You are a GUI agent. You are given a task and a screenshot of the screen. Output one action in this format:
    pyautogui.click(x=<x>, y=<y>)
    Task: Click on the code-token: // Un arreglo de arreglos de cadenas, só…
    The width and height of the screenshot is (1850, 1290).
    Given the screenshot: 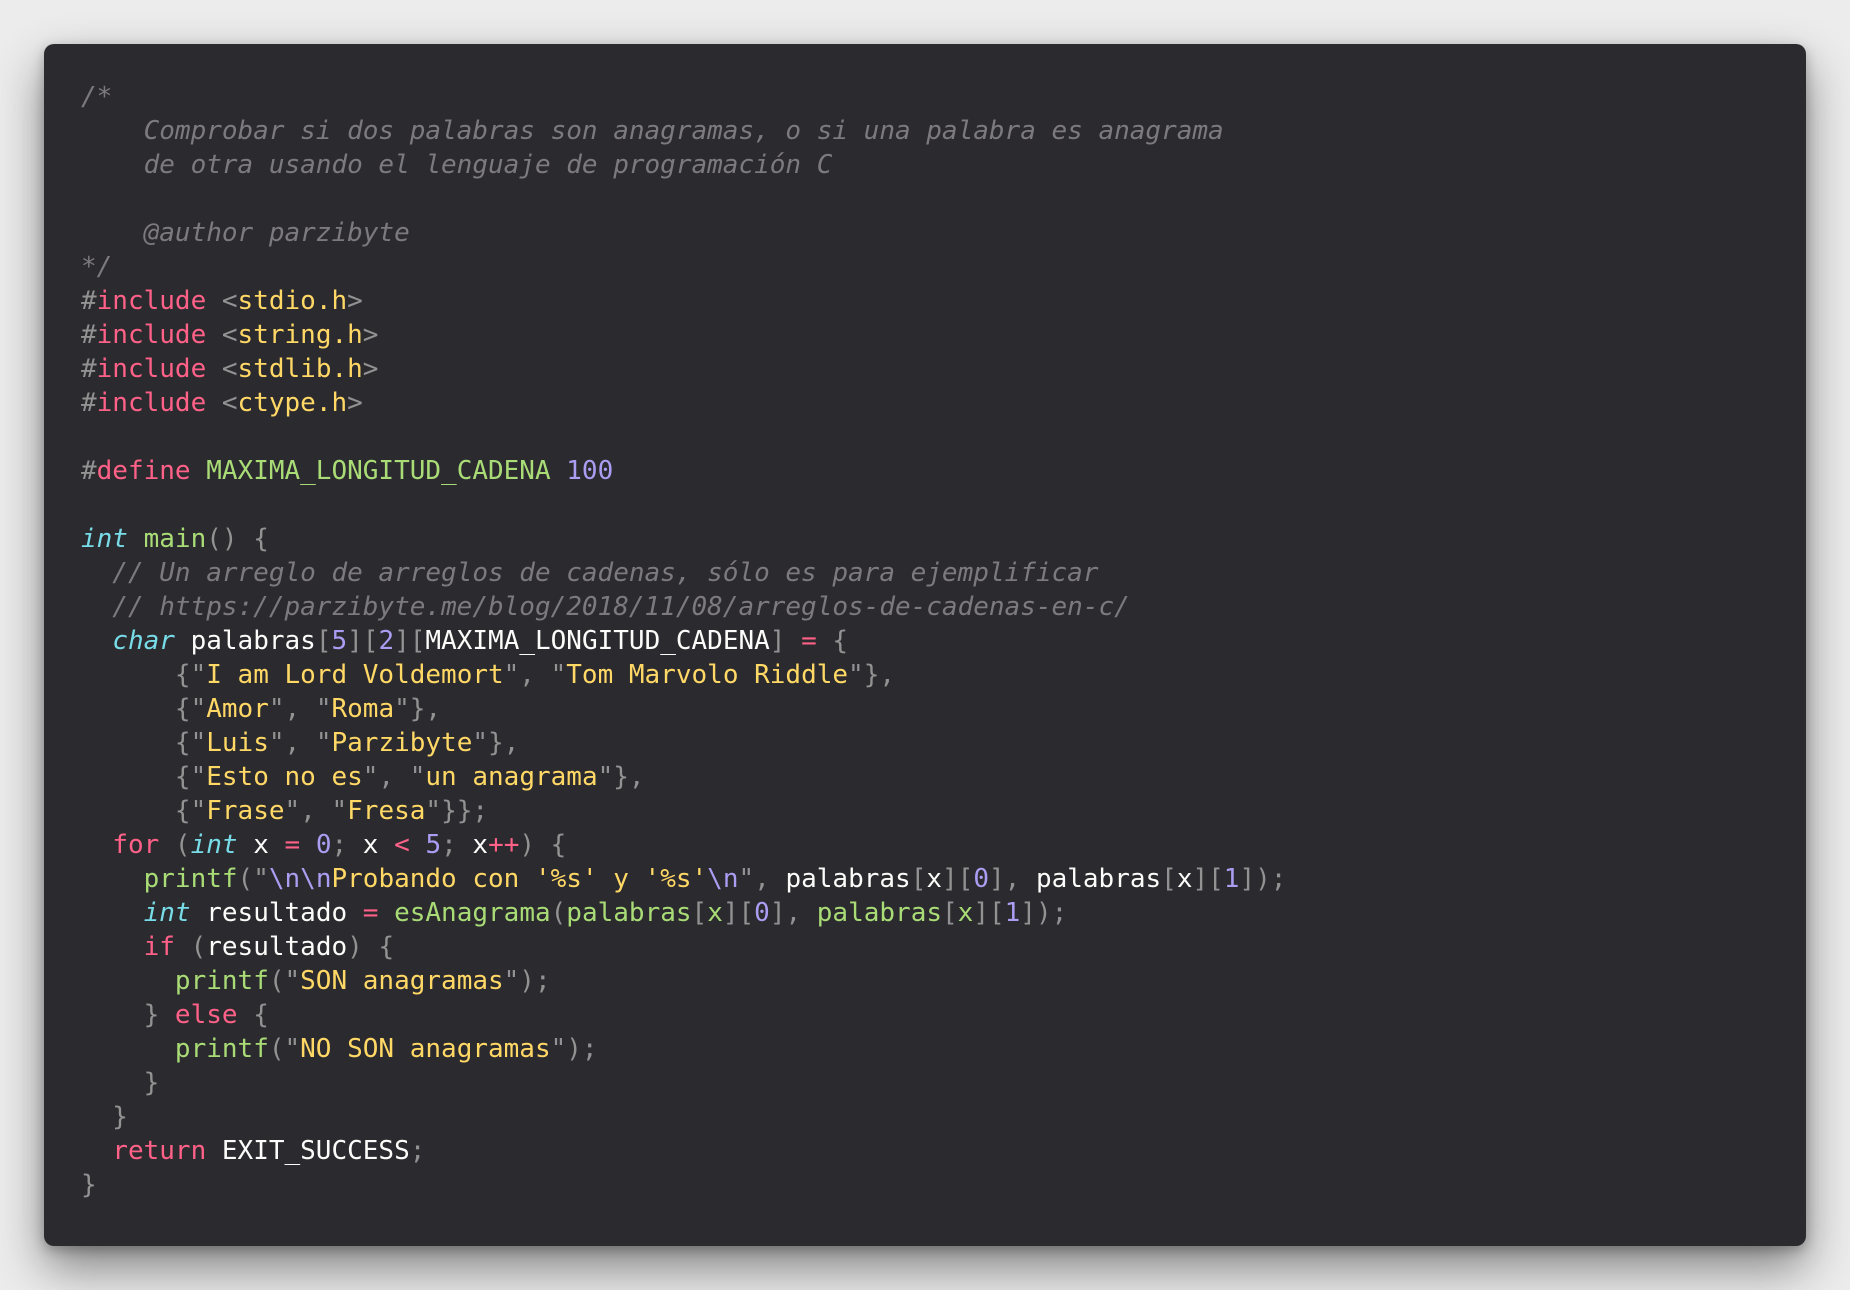 What is the action you would take?
    pyautogui.click(x=590, y=573)
    